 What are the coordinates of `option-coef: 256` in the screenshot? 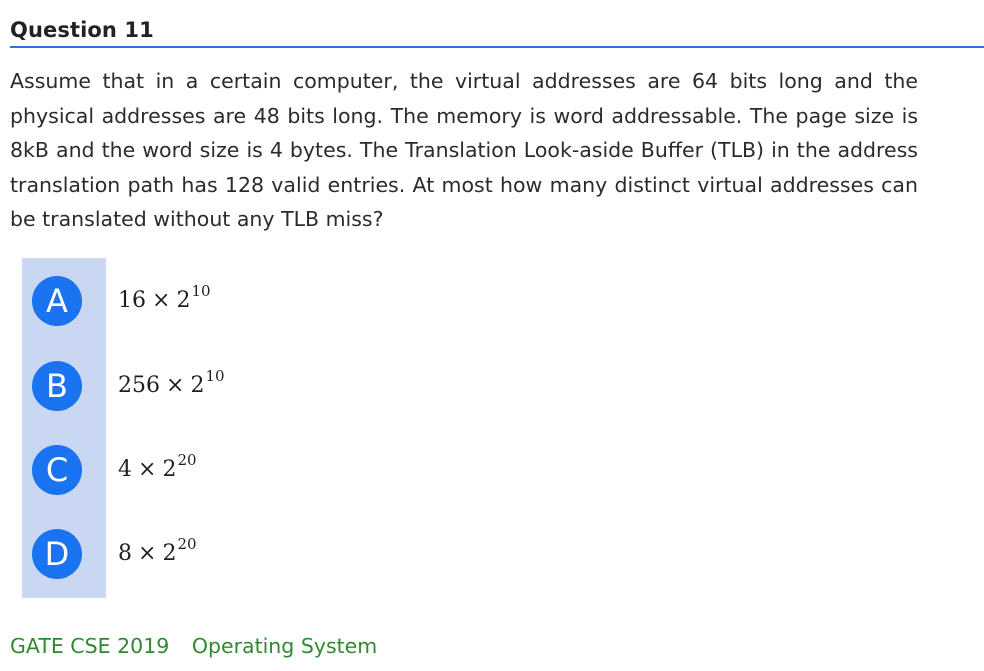 It's located at (139, 385).